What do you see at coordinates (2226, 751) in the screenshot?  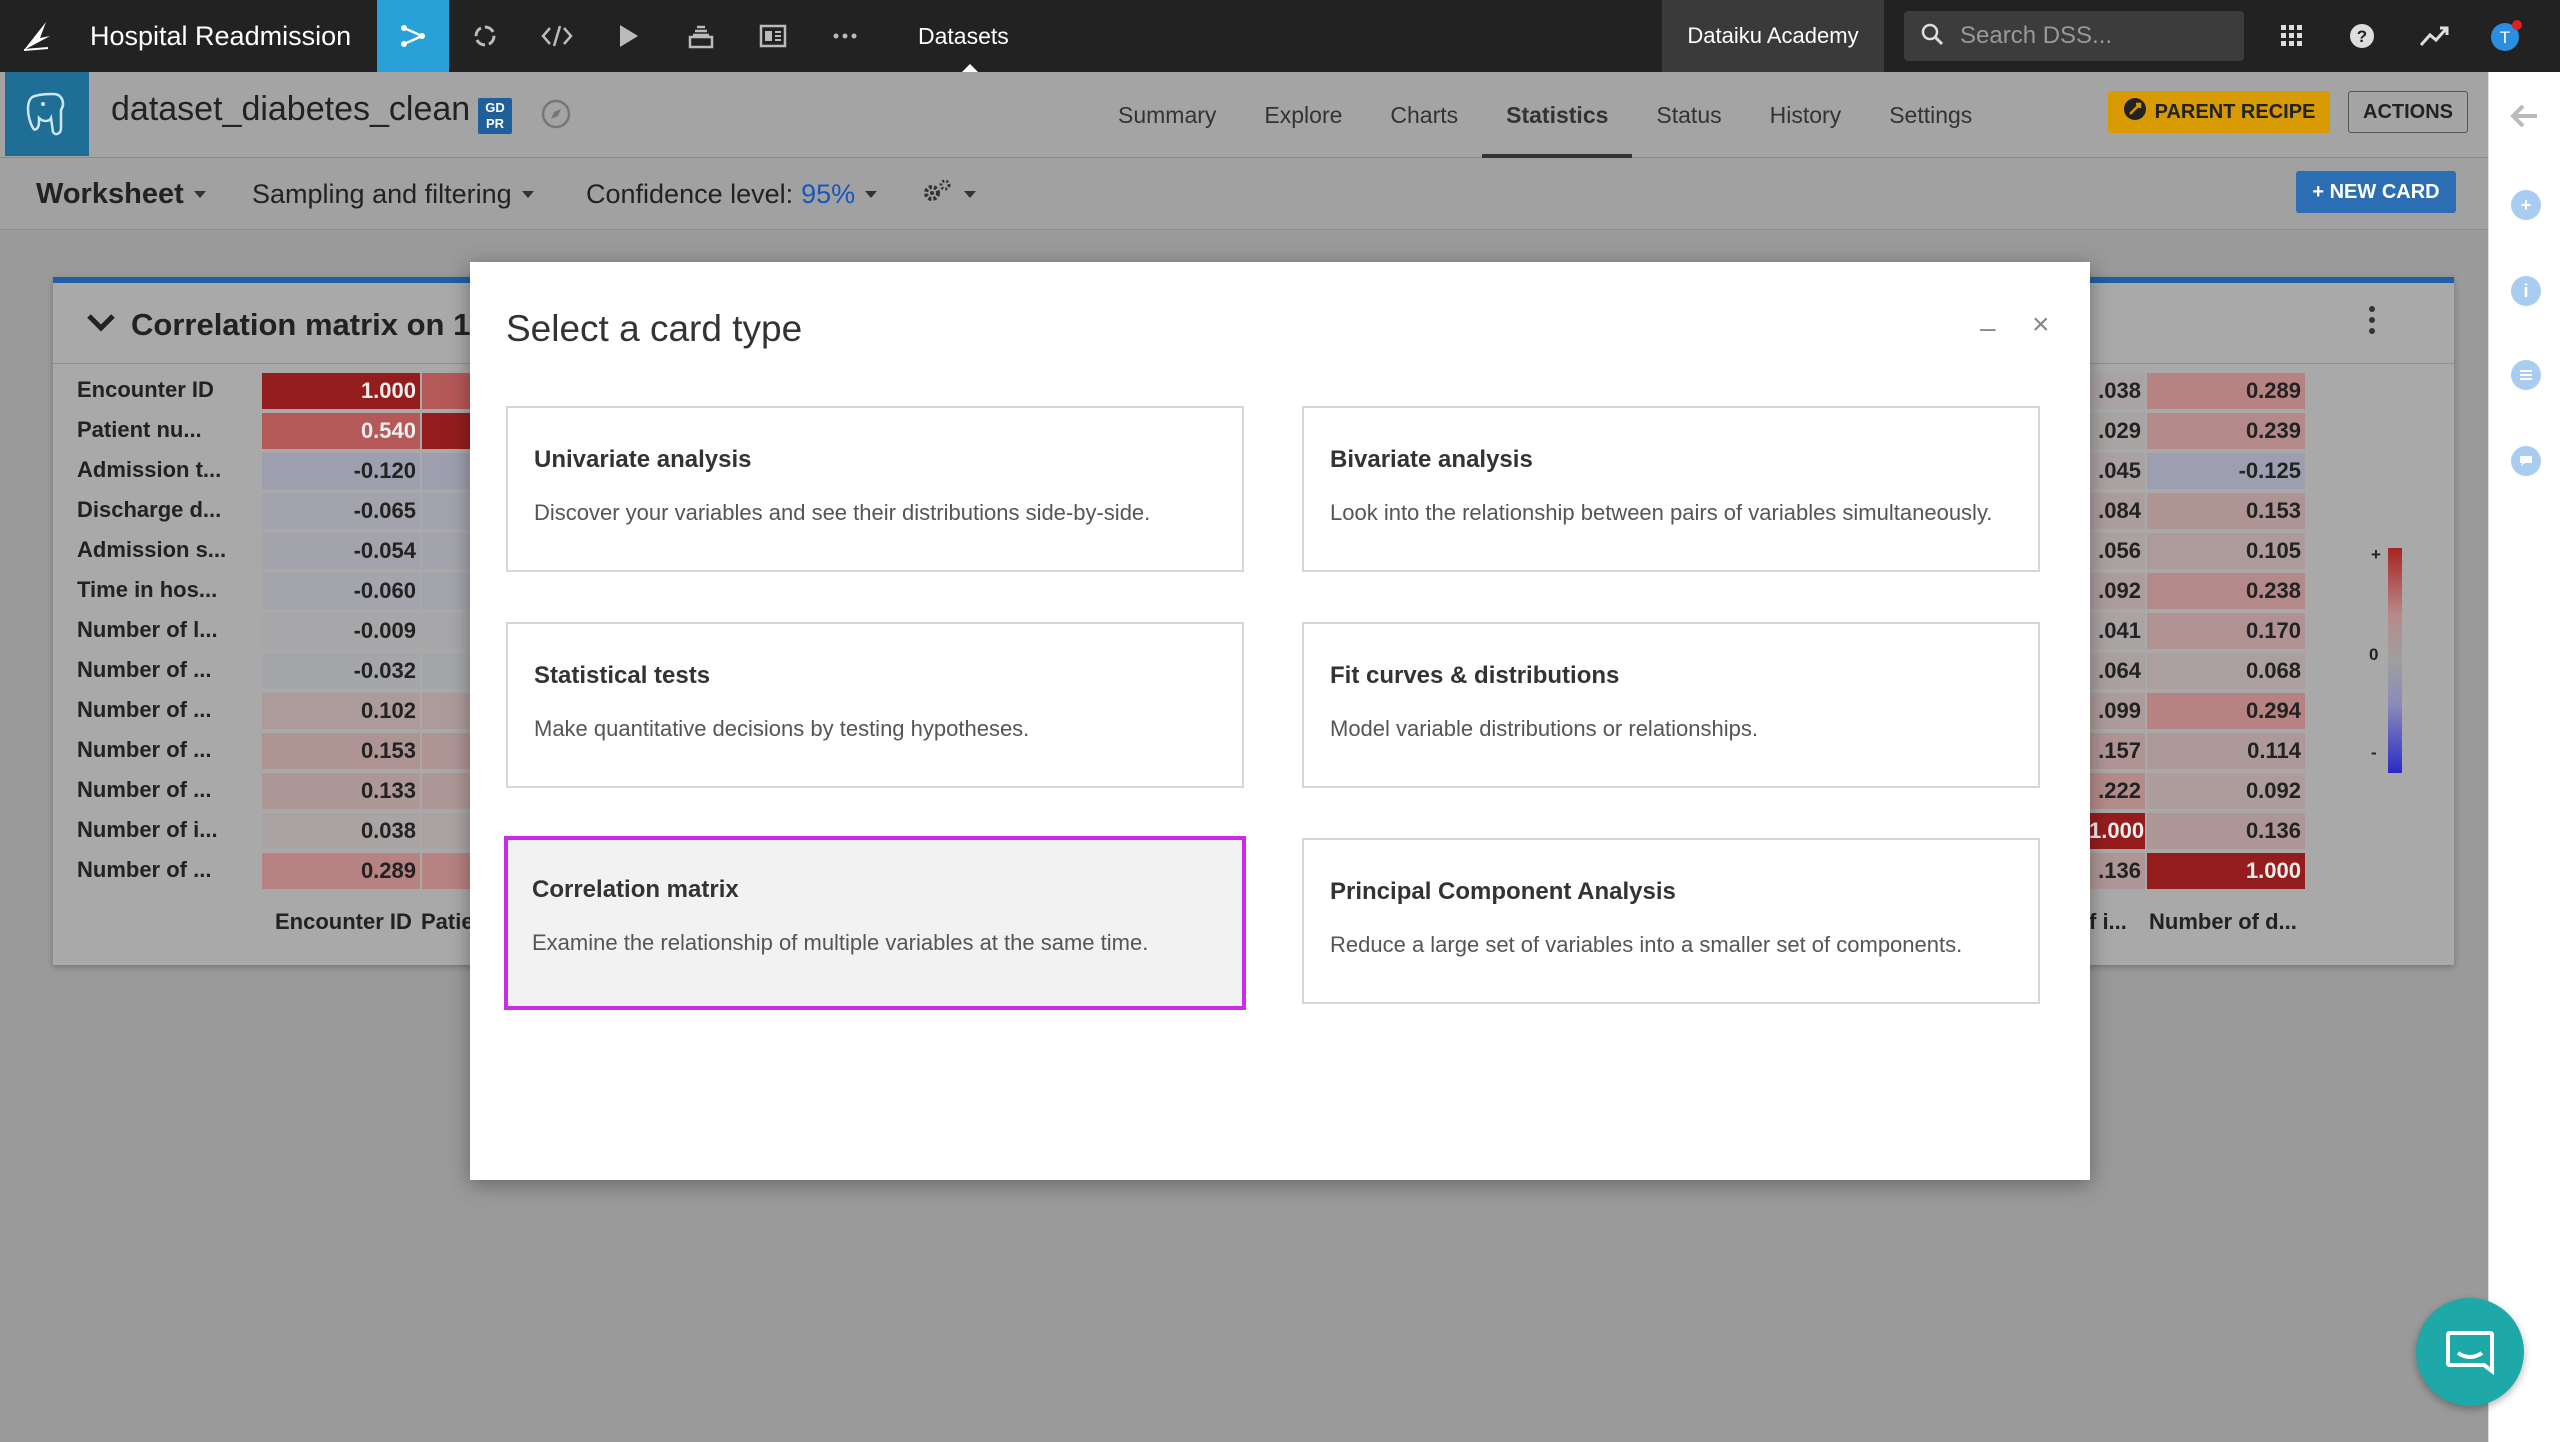 I see `matrix-cell: 0.114` at bounding box center [2226, 751].